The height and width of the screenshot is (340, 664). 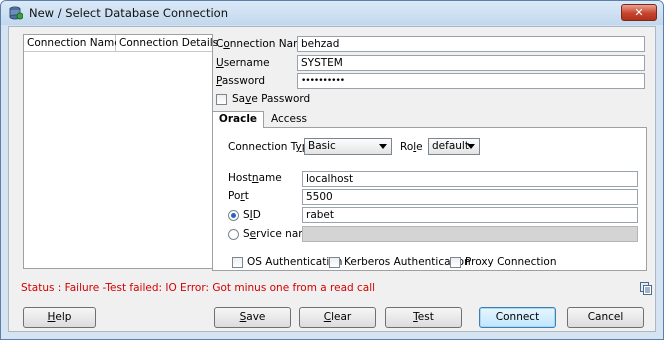 I want to click on close-icon: ✕, so click(x=639, y=12).